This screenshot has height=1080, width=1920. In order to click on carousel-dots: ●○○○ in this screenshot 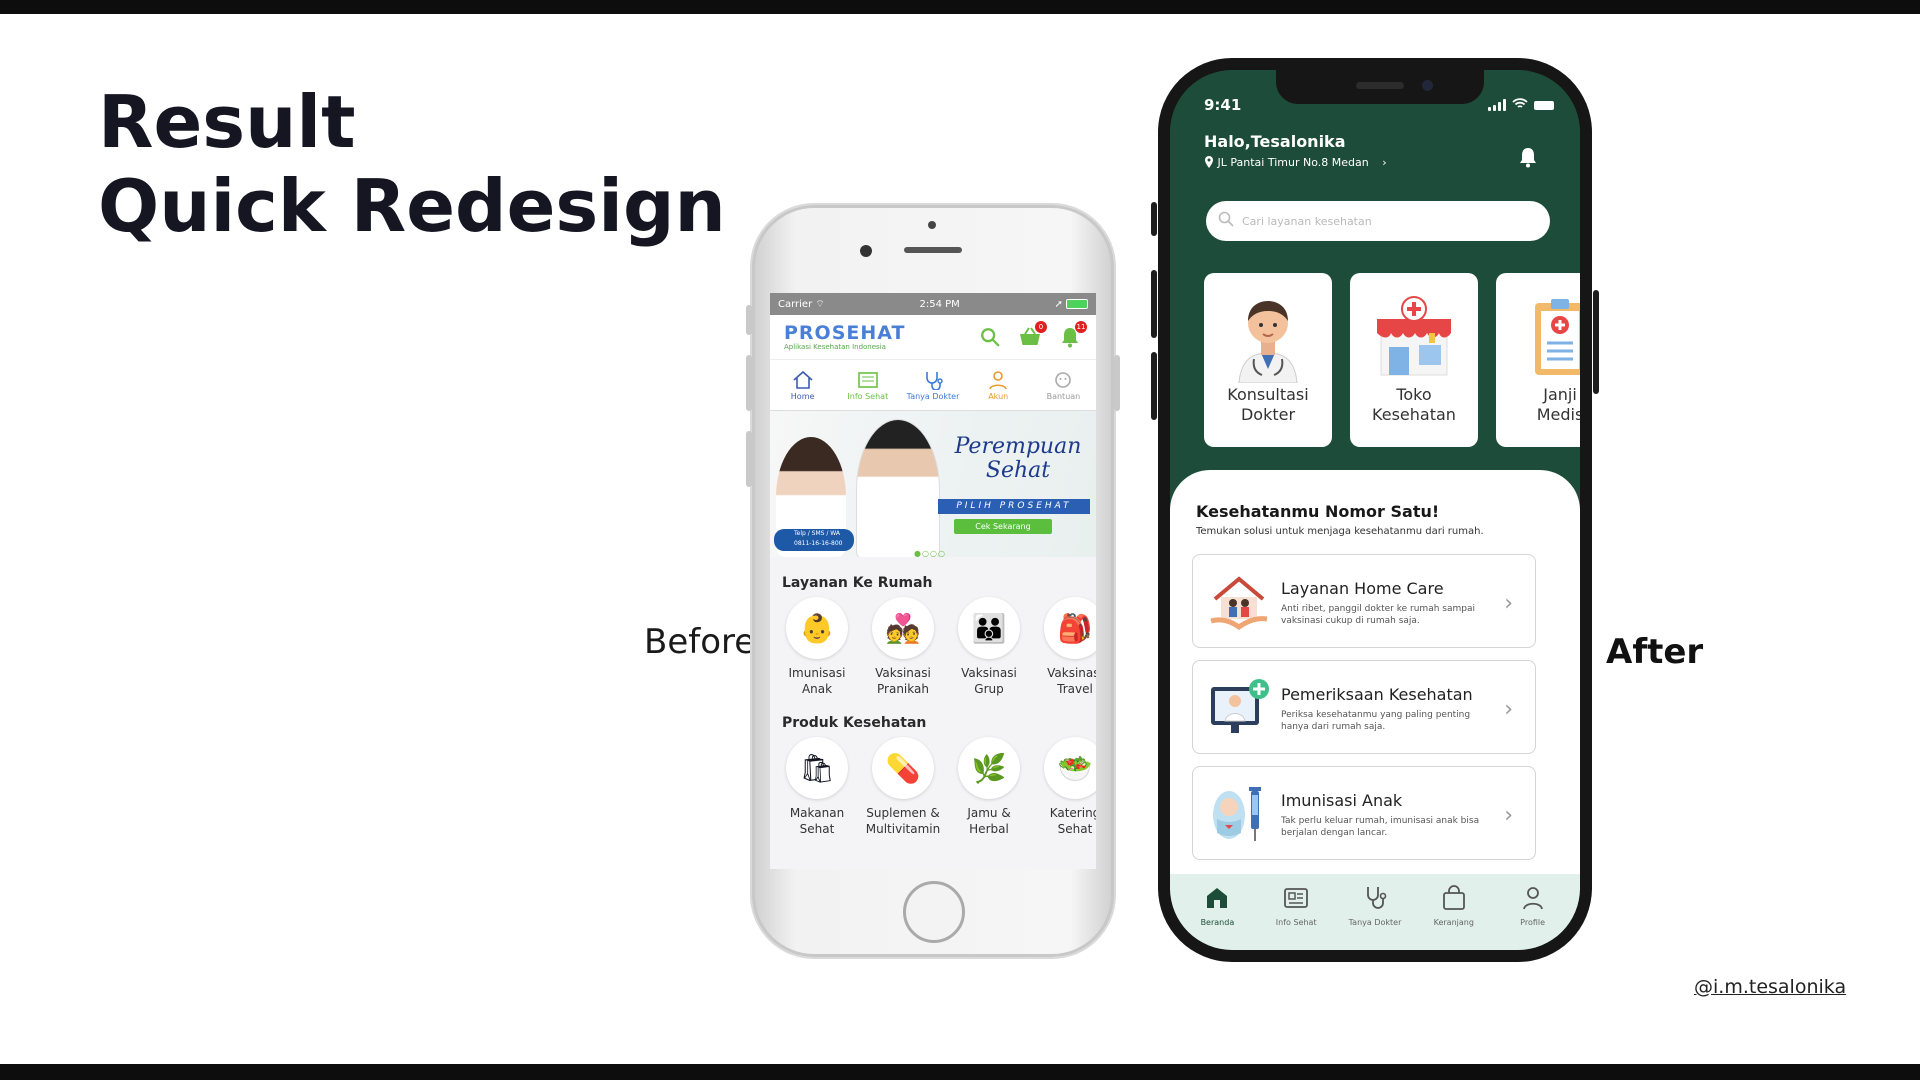, I will do `click(930, 553)`.